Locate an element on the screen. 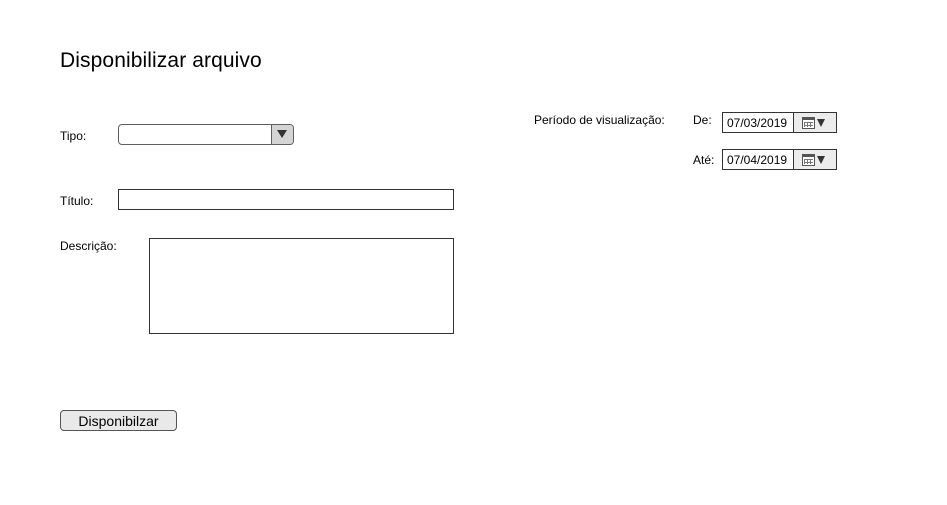  de-label: De: is located at coordinates (702, 120).